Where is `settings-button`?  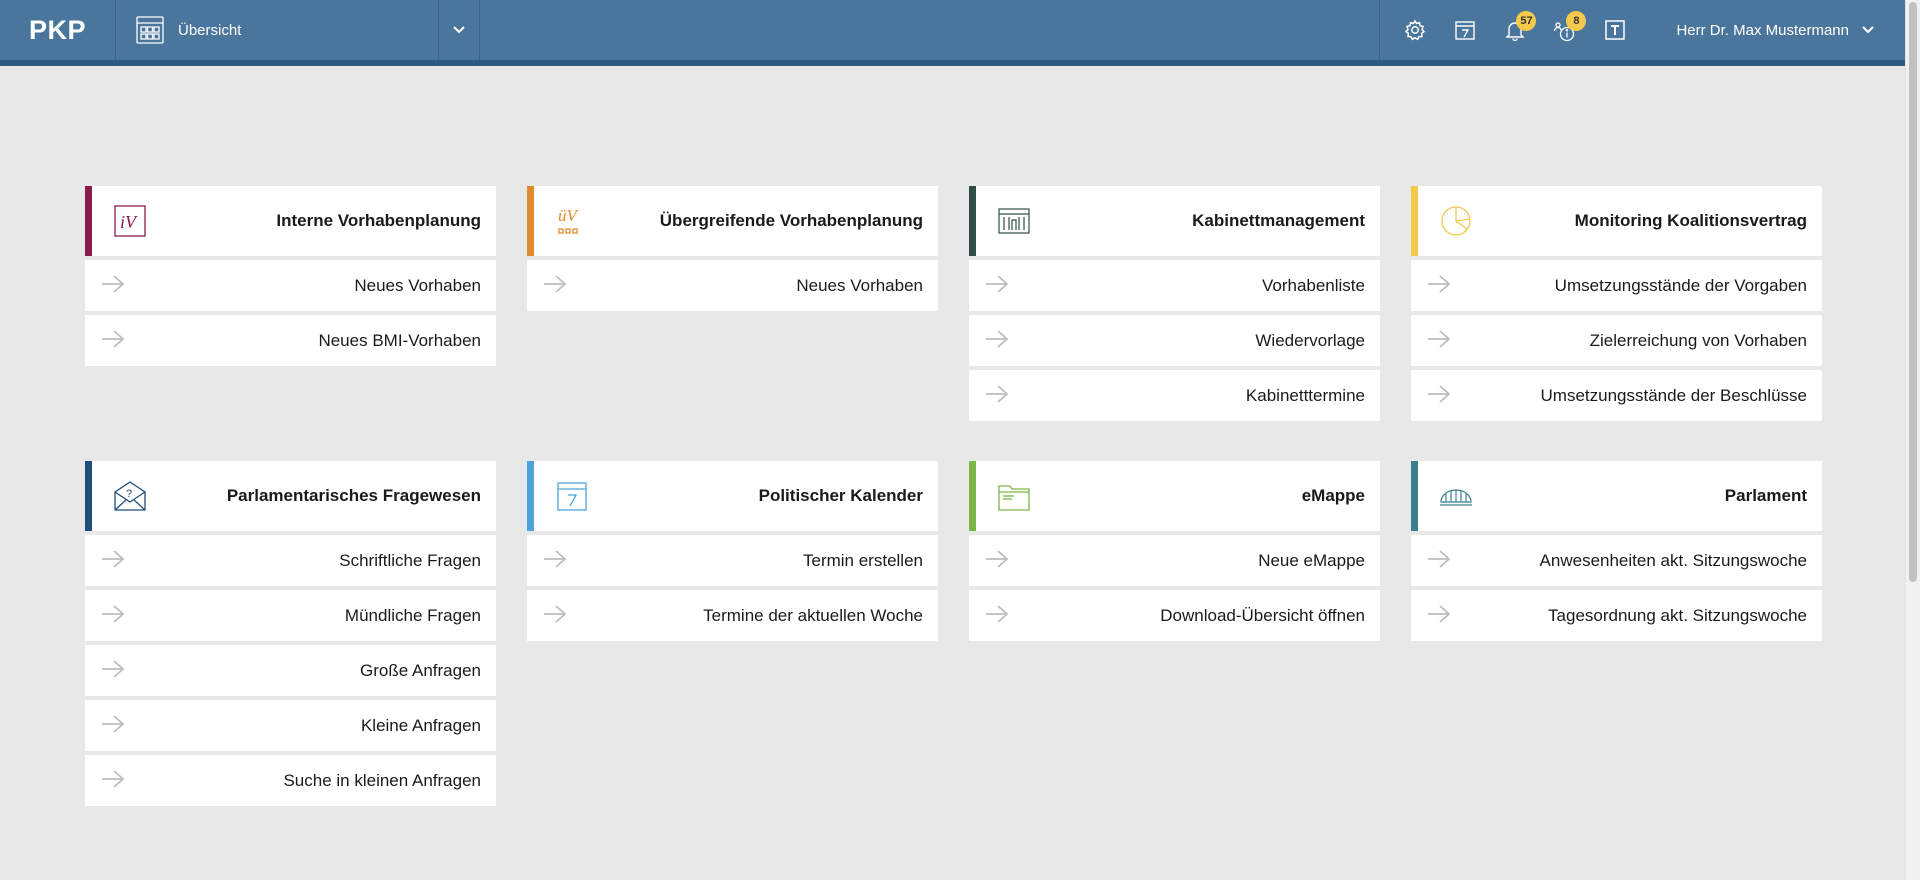 settings-button is located at coordinates (1415, 30).